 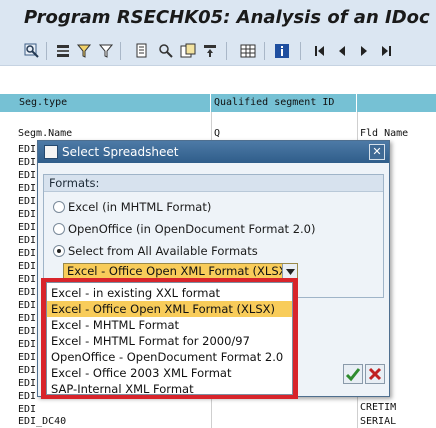 What do you see at coordinates (169, 325) in the screenshot?
I see `list-item: Excel - MHTML Format` at bounding box center [169, 325].